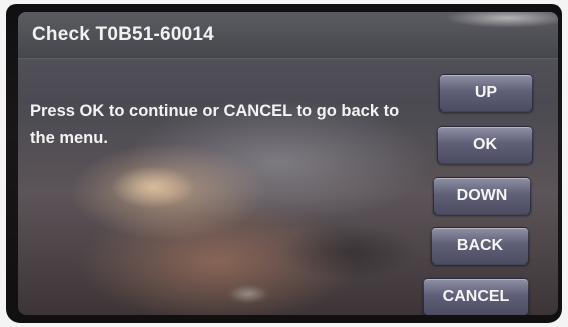 The image size is (568, 327). What do you see at coordinates (288, 35) in the screenshot?
I see `title-bar: Check T0B51-60014` at bounding box center [288, 35].